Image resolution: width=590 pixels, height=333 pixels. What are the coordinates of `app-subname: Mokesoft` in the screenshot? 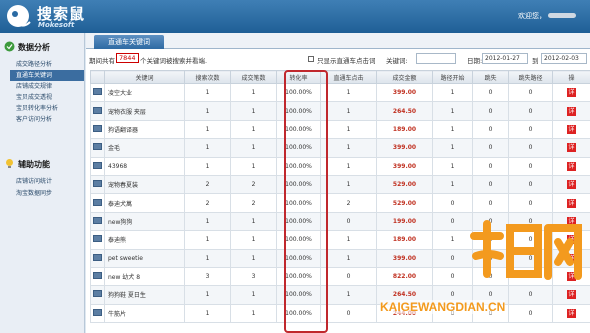 It's located at (56, 25).